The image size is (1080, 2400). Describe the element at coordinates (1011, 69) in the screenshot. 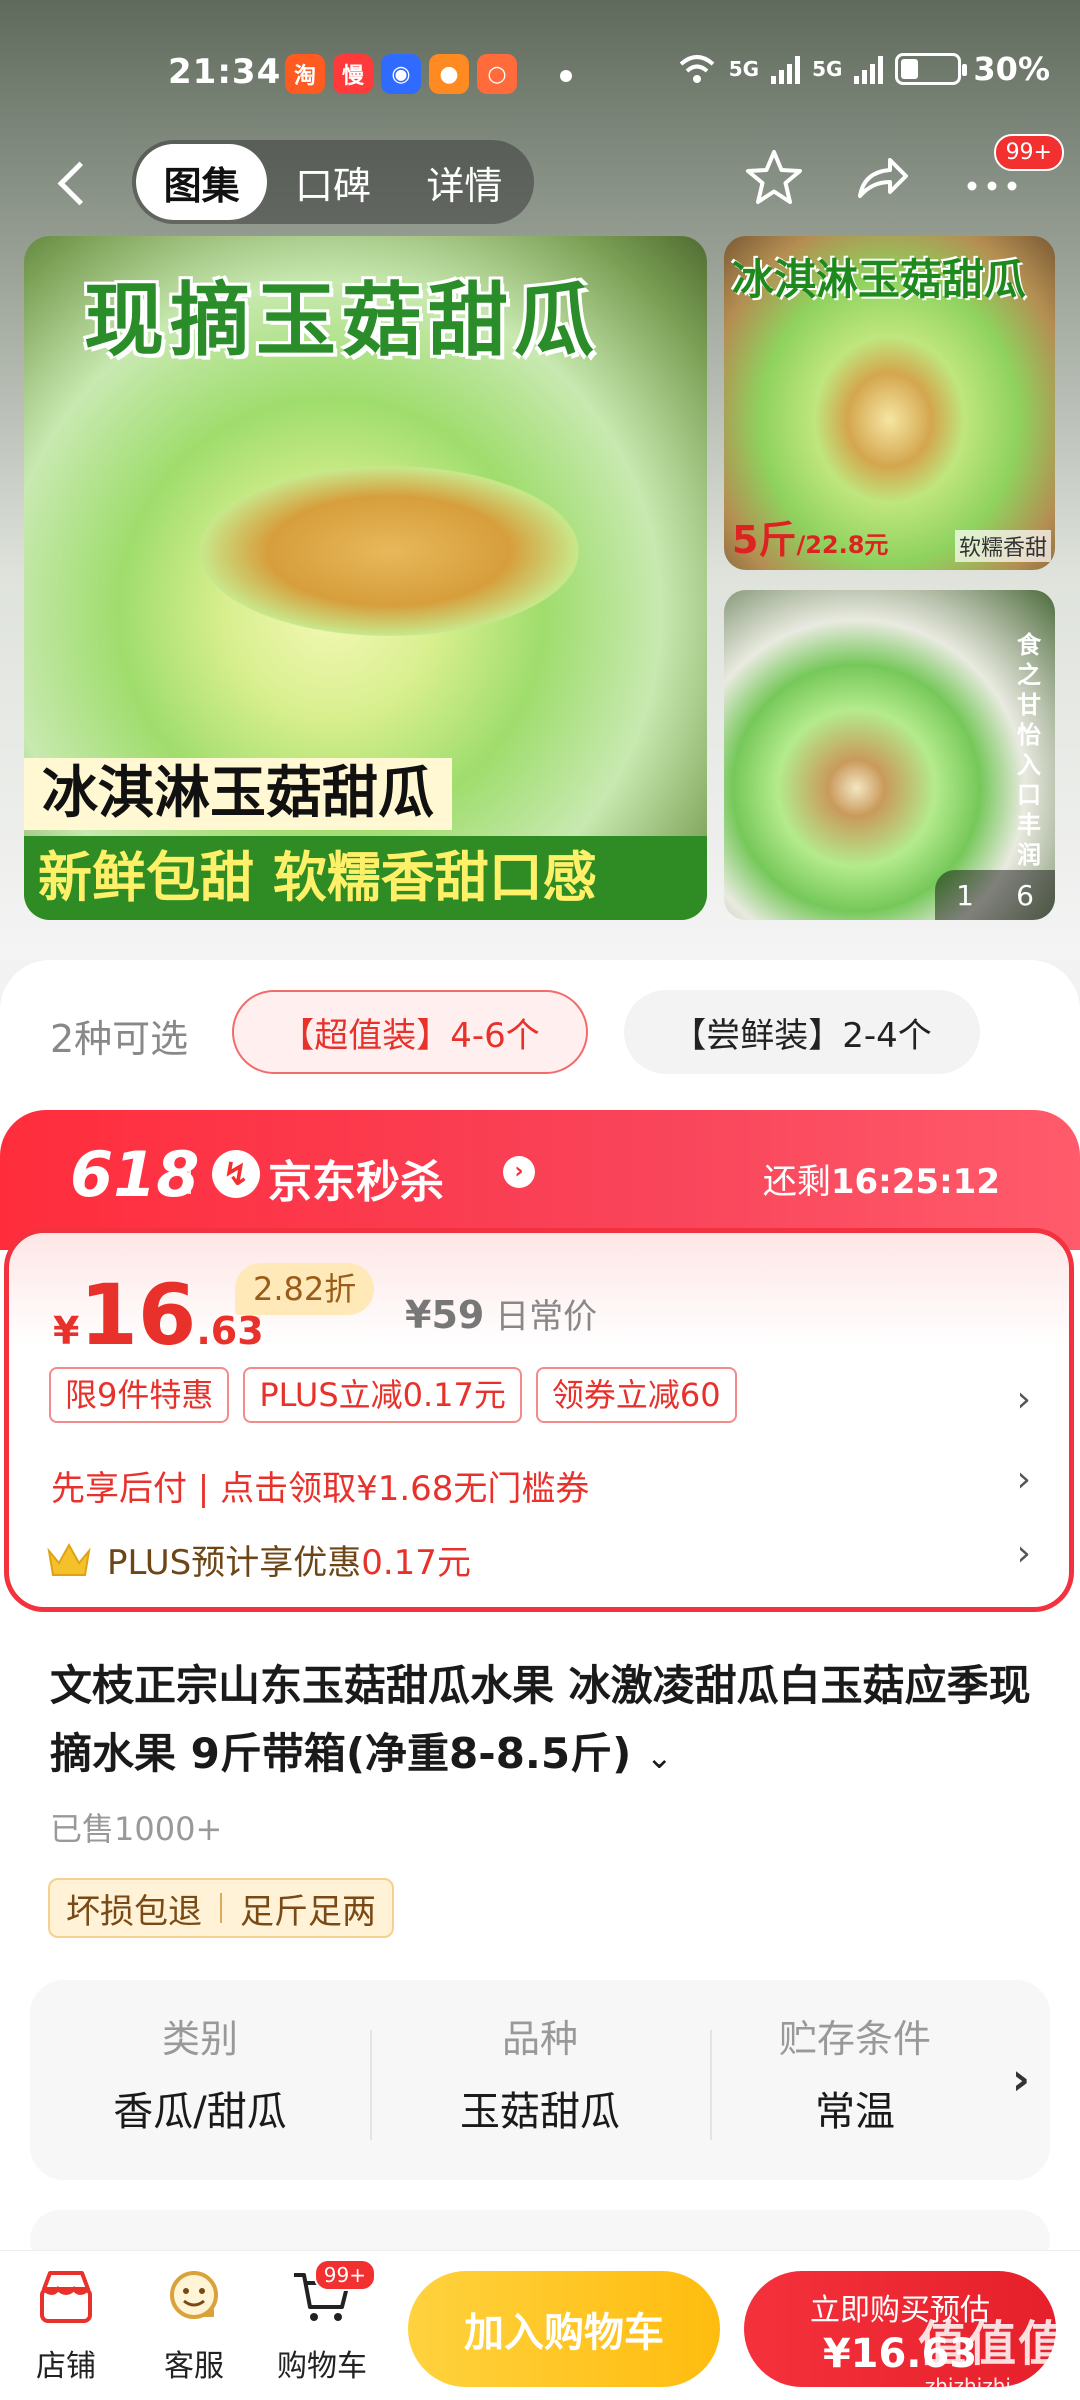

I see `battery-percent: 30%` at that location.